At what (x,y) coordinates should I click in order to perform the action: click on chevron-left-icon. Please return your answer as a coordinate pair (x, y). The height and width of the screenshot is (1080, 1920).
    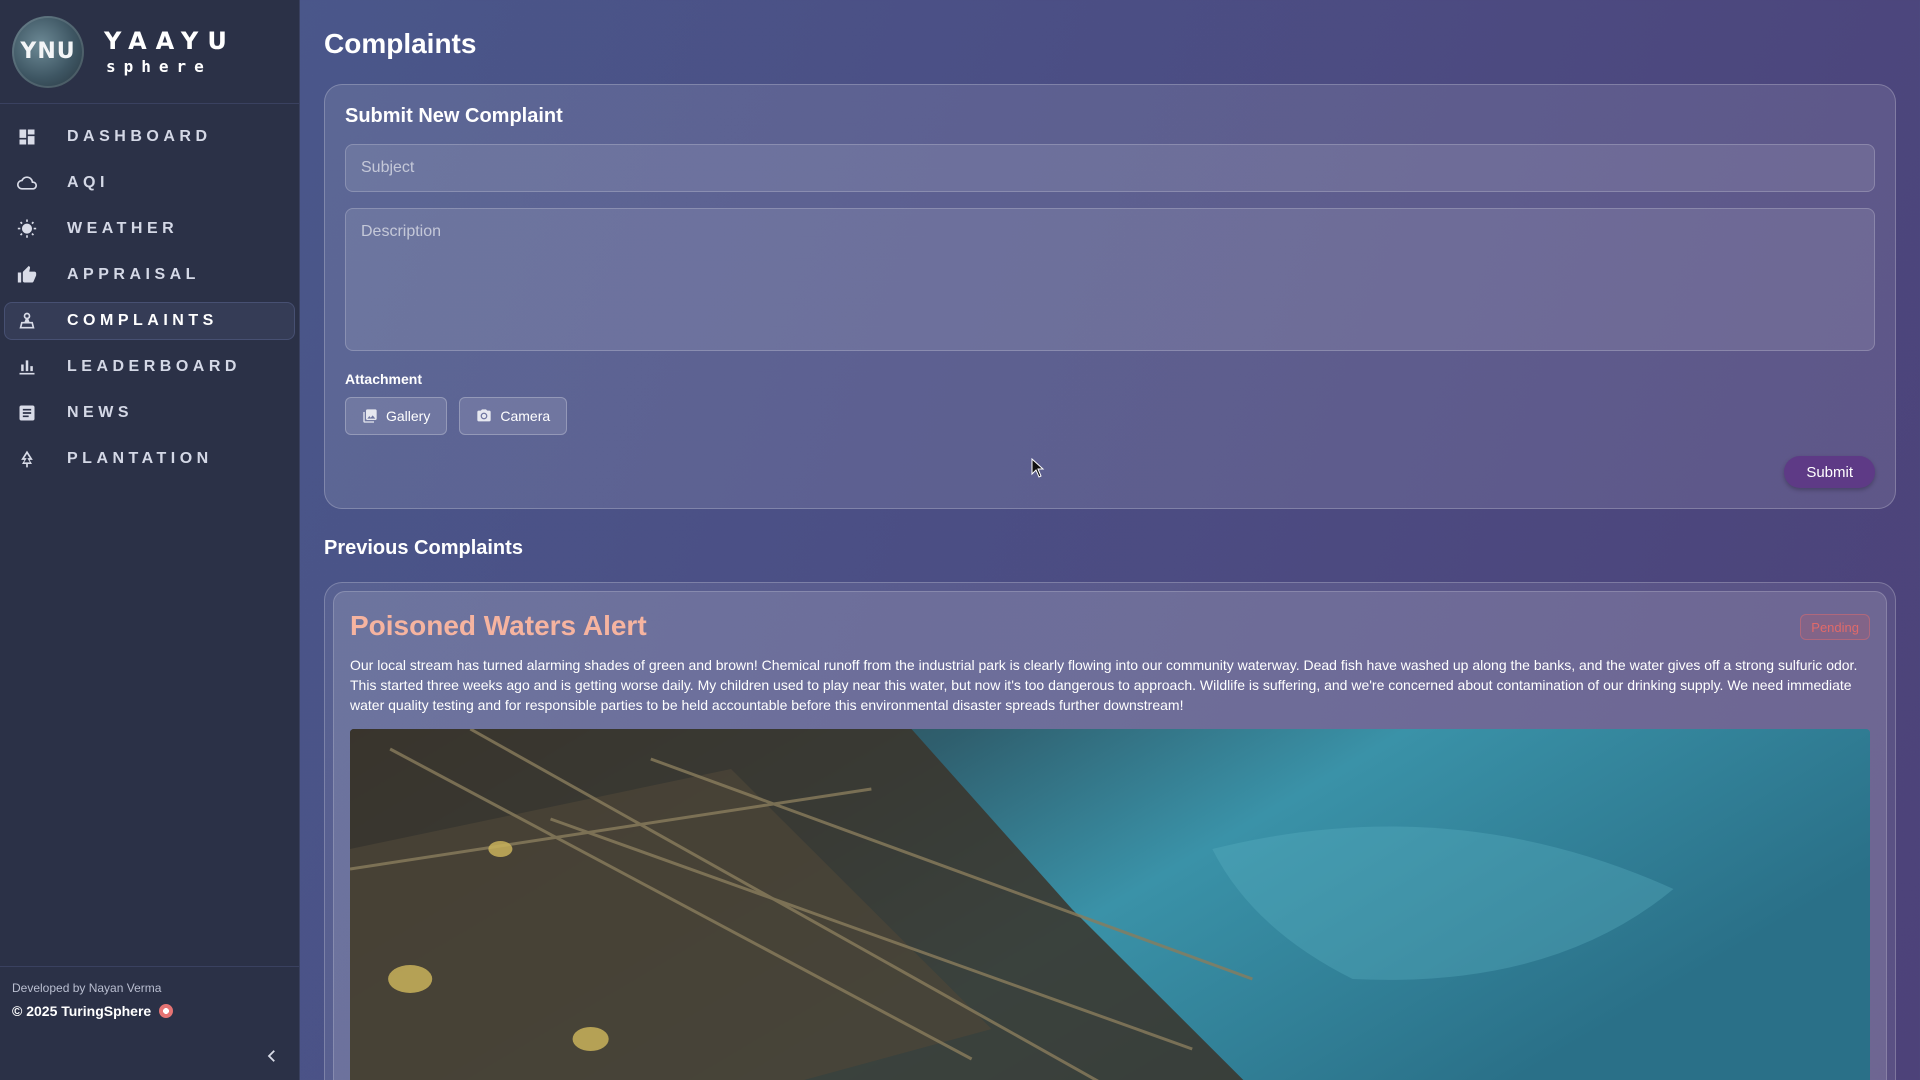
    Looking at the image, I should click on (271, 1056).